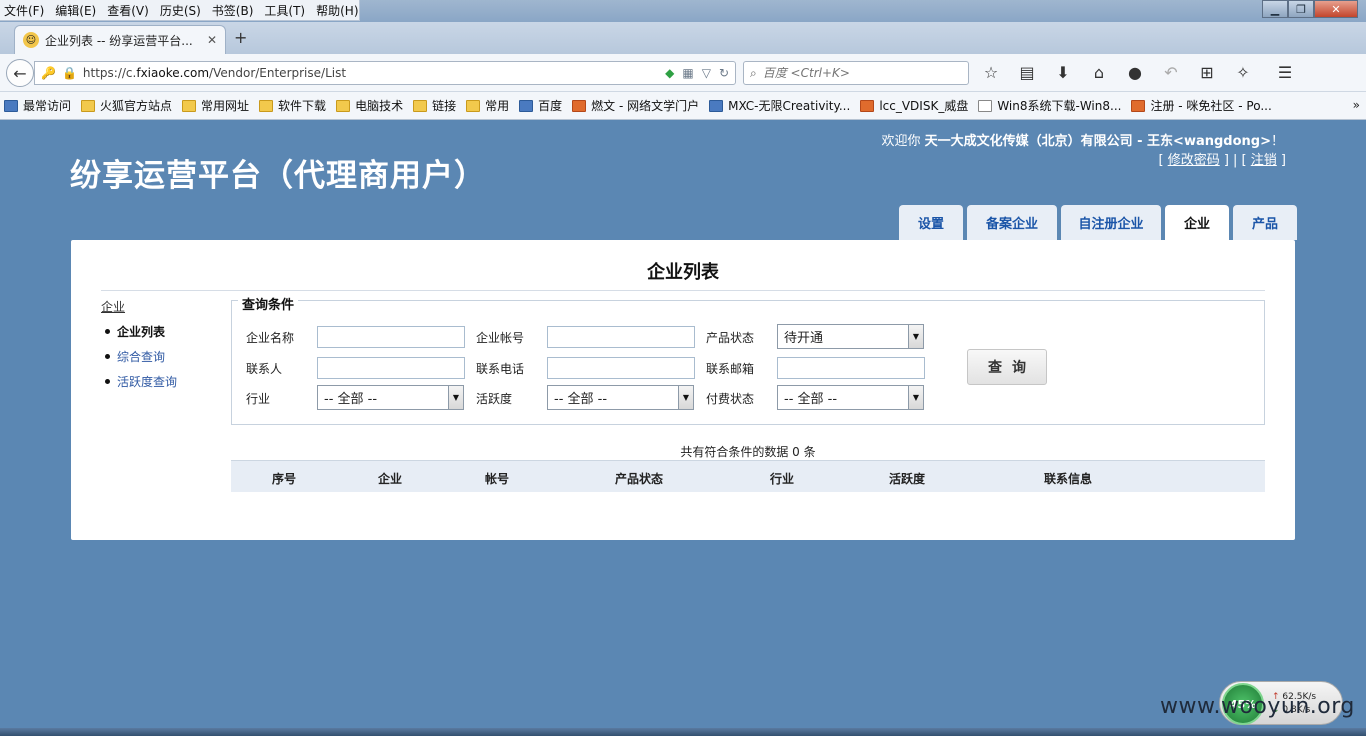 The height and width of the screenshot is (736, 1366). Describe the element at coordinates (620, 397) in the screenshot. I see `activity-select: -- 全部 -- ▼` at that location.